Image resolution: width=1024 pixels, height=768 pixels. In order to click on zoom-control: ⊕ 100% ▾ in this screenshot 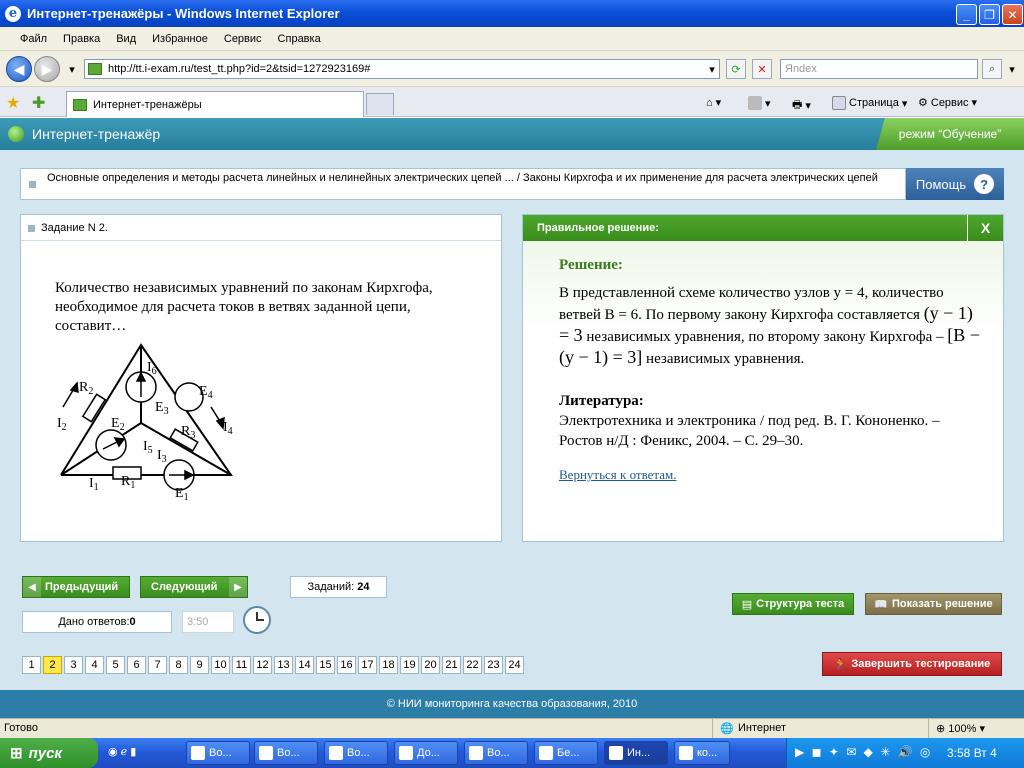, I will do `click(960, 728)`.